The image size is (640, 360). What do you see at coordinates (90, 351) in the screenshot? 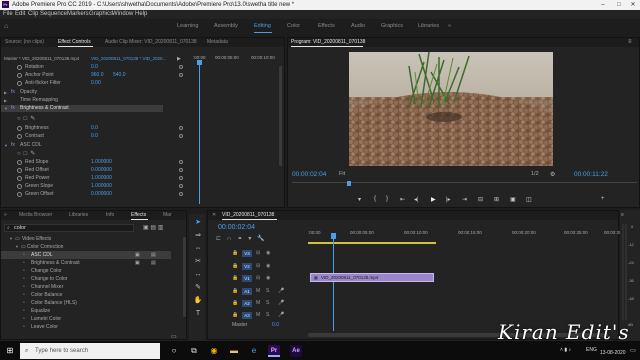
I see `taskbar-search-input: ⌕ Type here to search` at bounding box center [90, 351].